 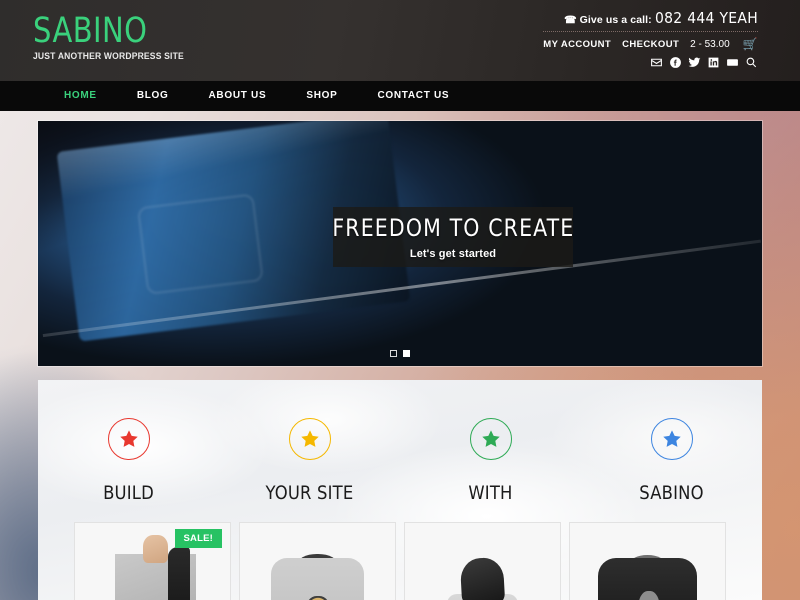 I want to click on nav-item-blog: BLOG, so click(x=153, y=96).